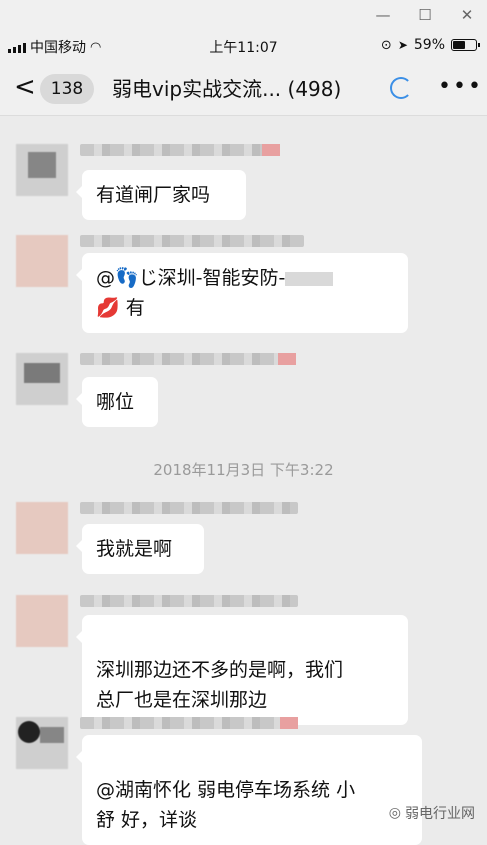  What do you see at coordinates (386, 45) in the screenshot?
I see `lock-rotation-icon: ⊙` at bounding box center [386, 45].